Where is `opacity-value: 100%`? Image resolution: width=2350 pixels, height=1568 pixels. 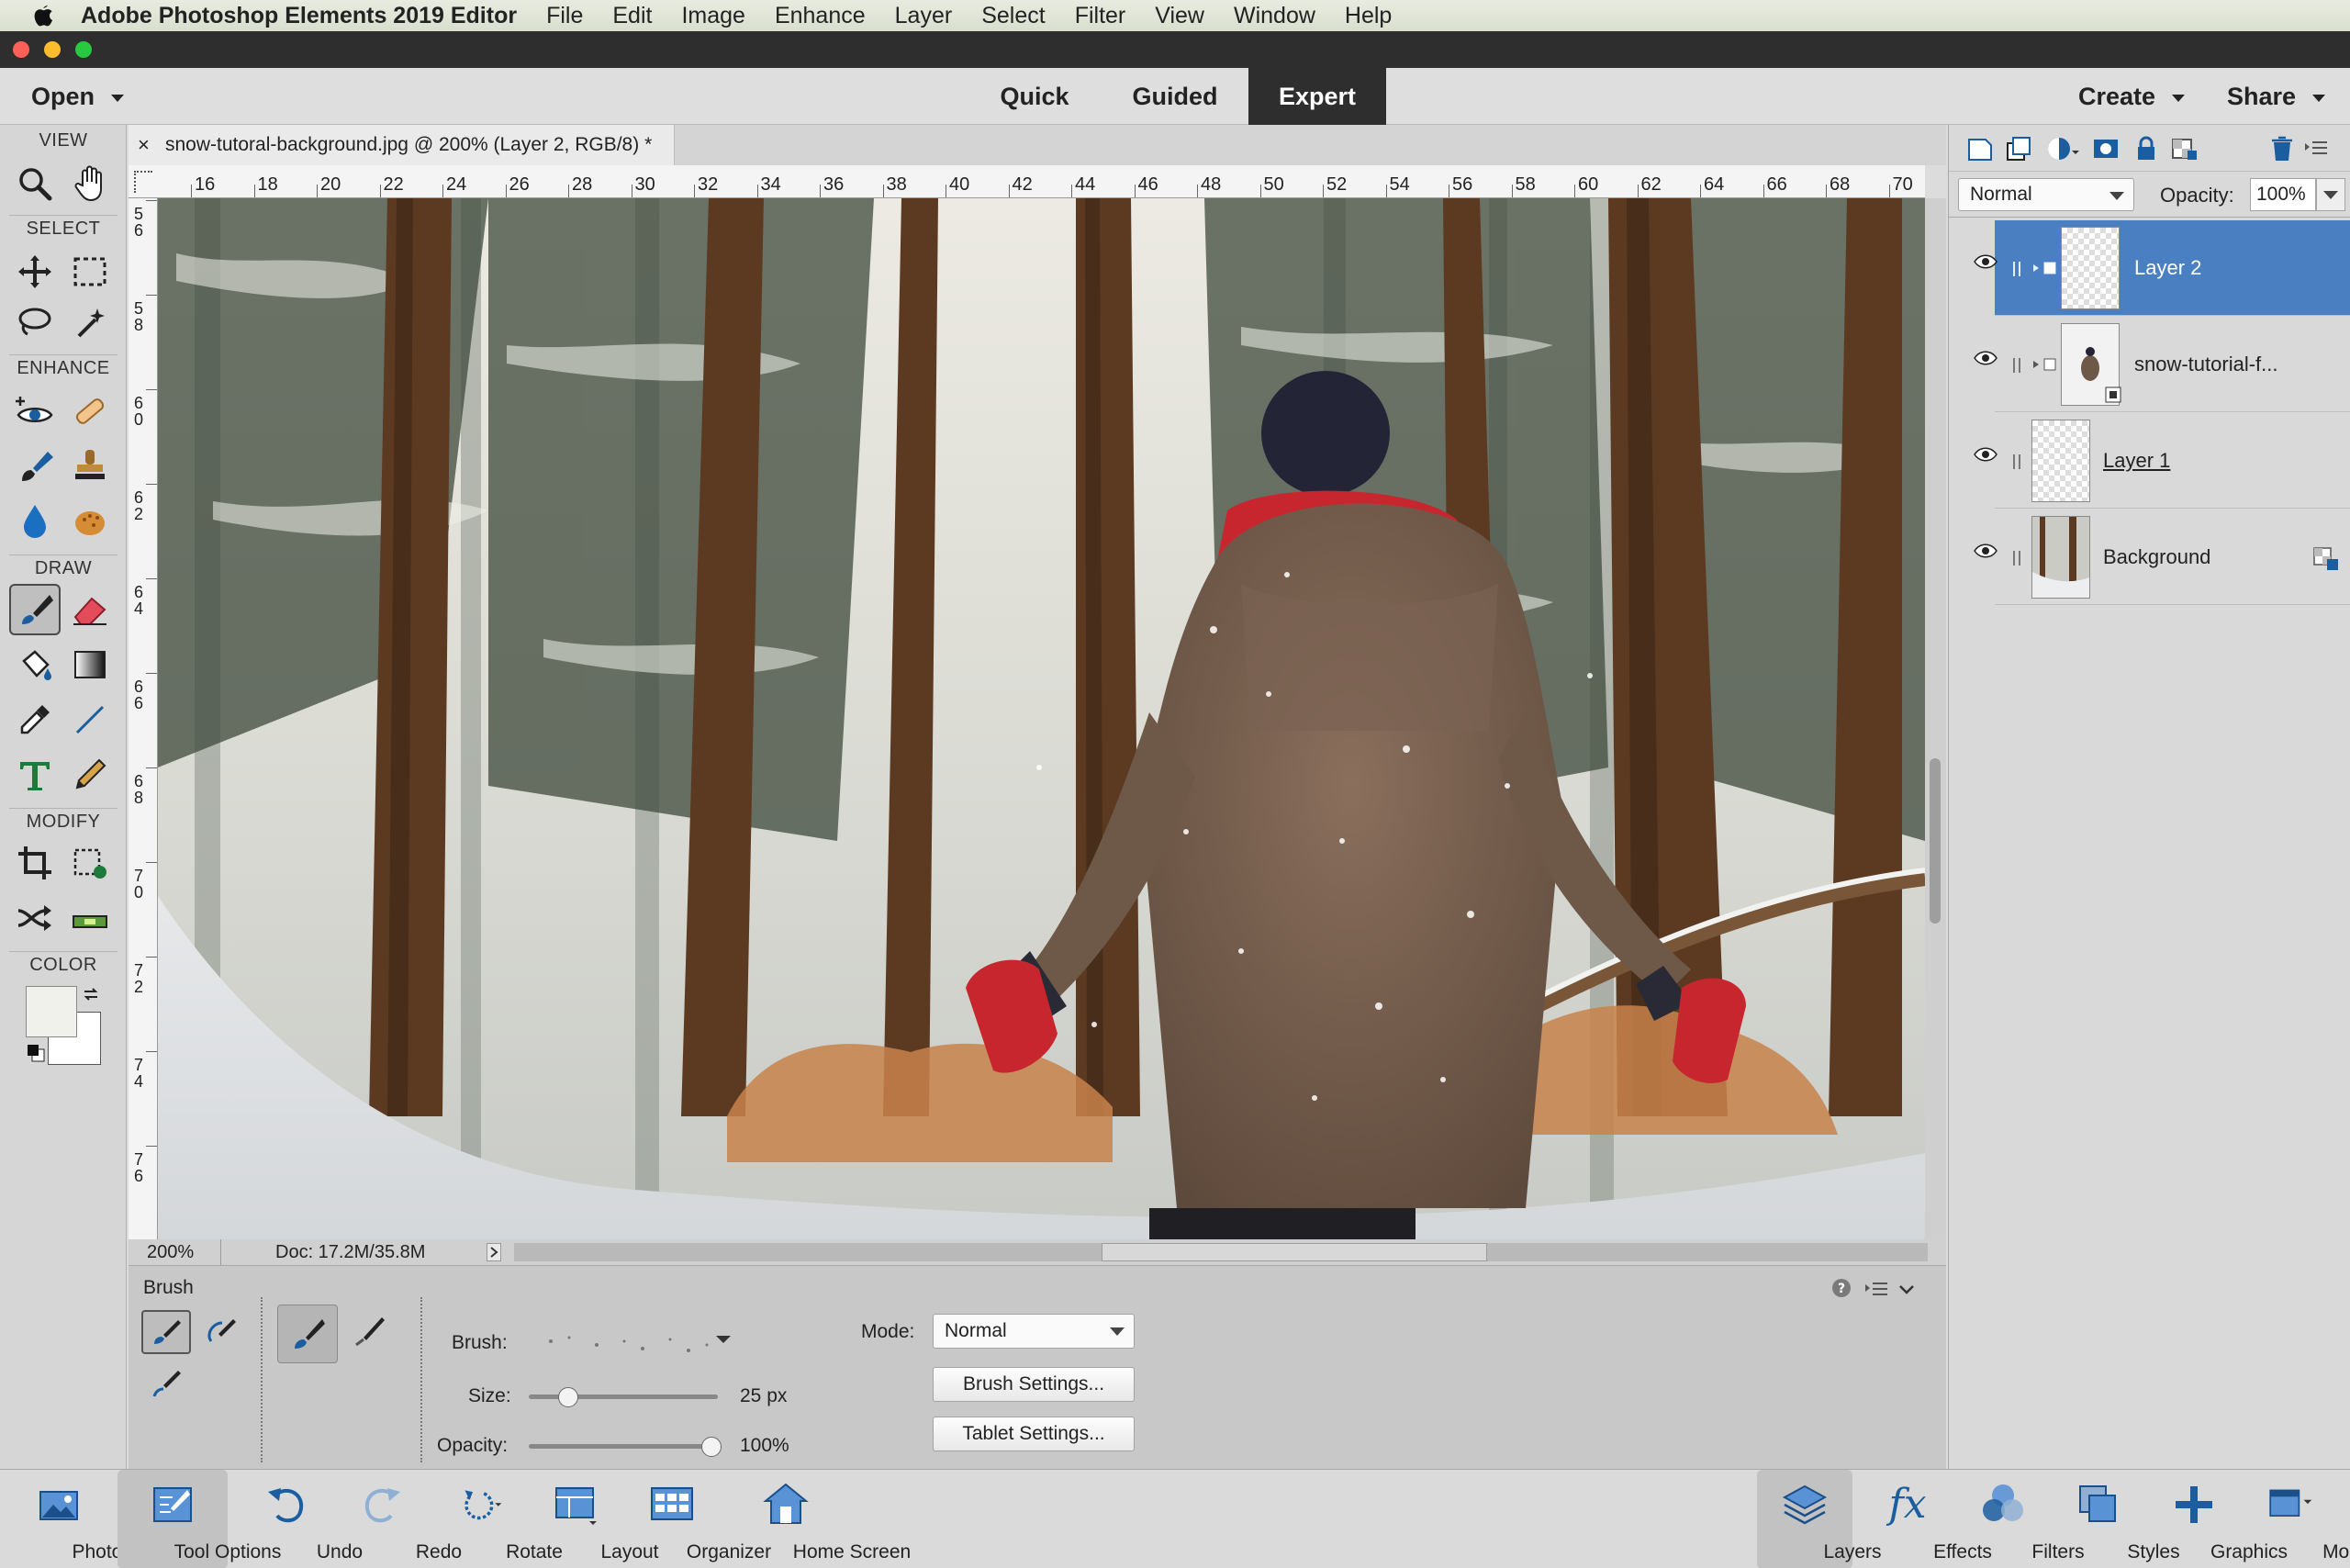 opacity-value: 100% is located at coordinates (764, 1446).